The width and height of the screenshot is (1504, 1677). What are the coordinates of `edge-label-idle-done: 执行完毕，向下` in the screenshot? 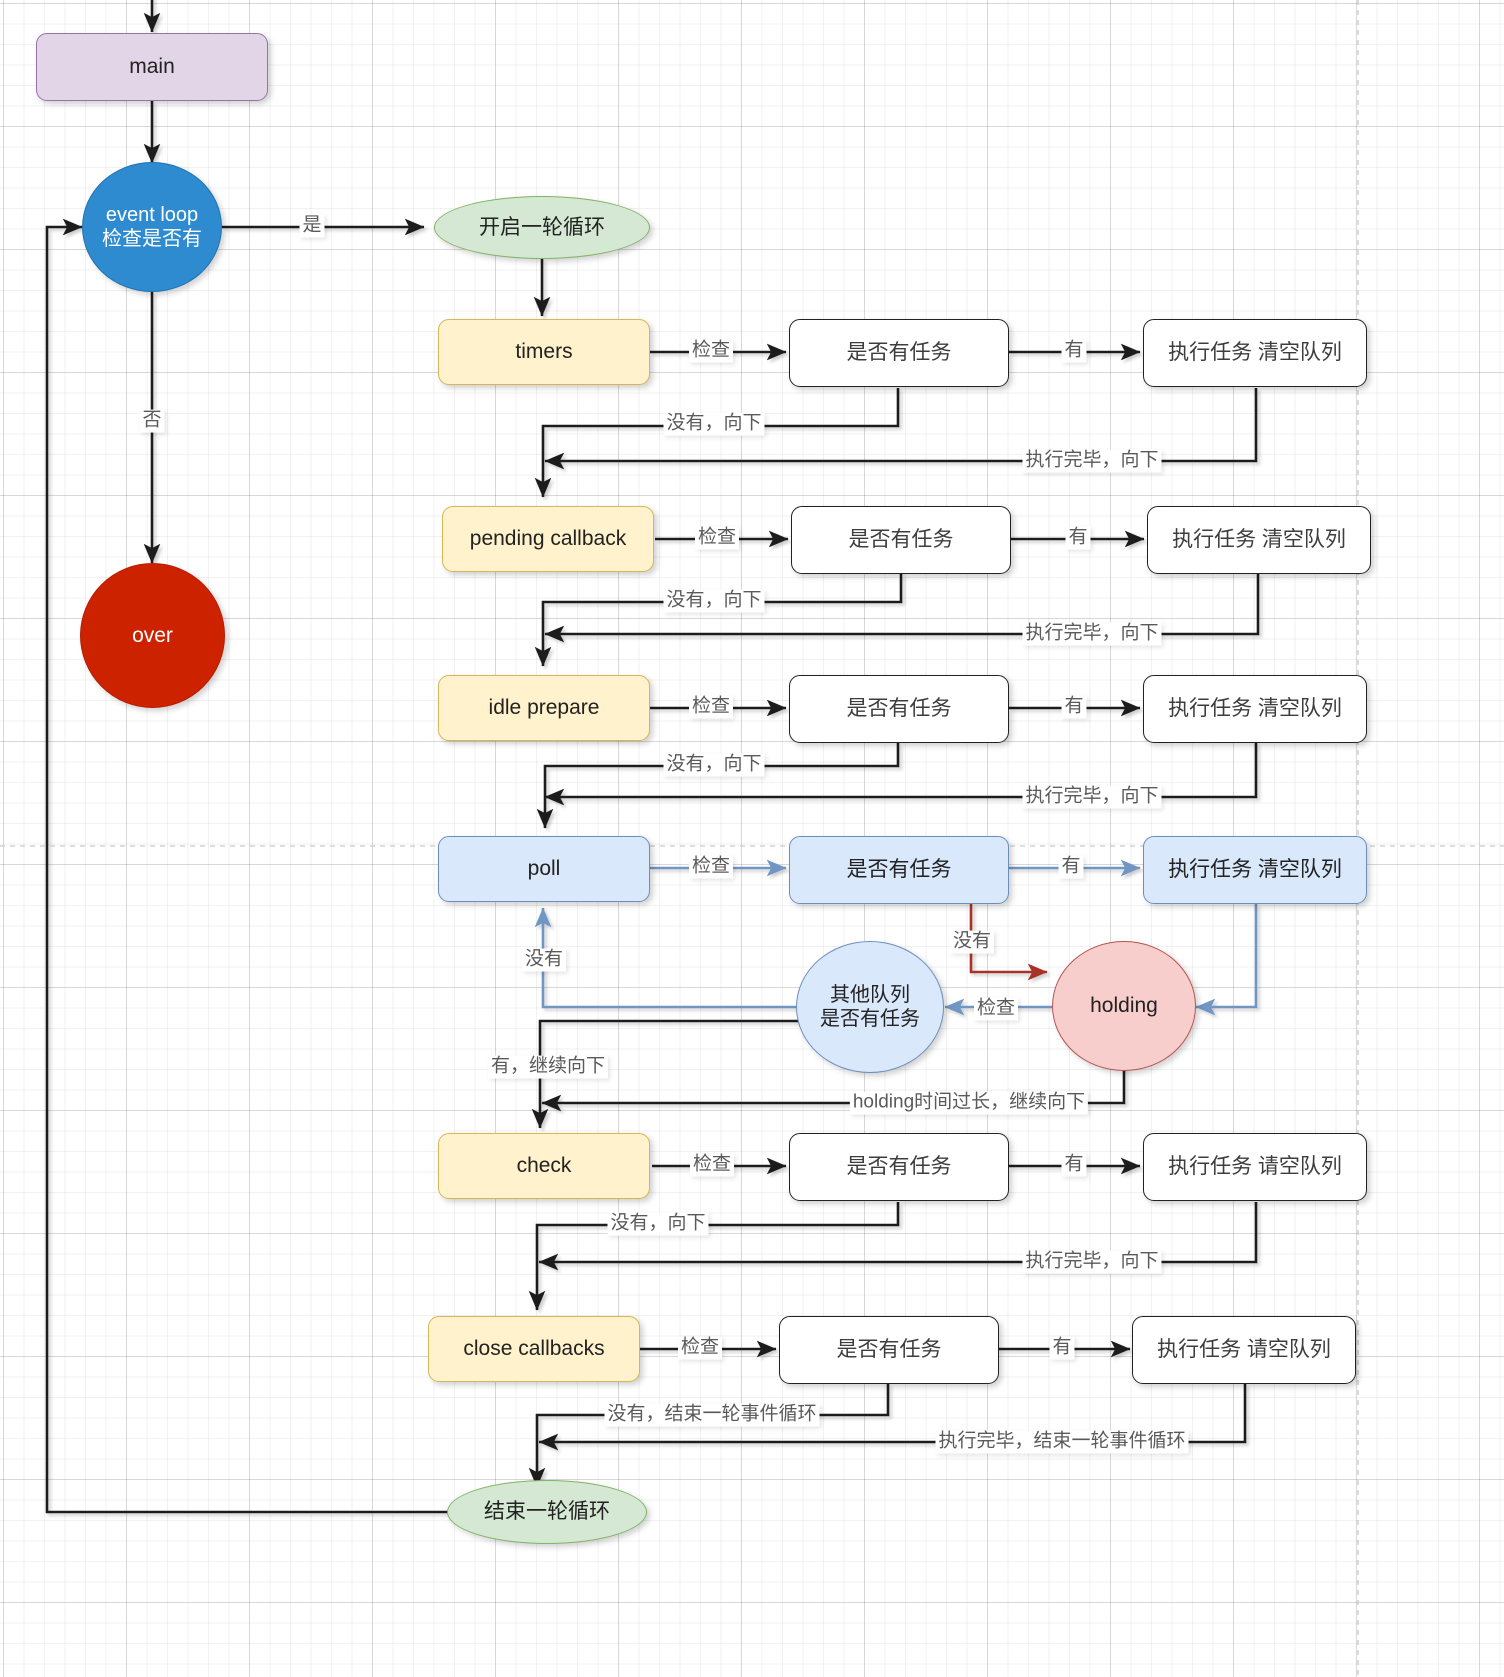 It's located at (1092, 797).